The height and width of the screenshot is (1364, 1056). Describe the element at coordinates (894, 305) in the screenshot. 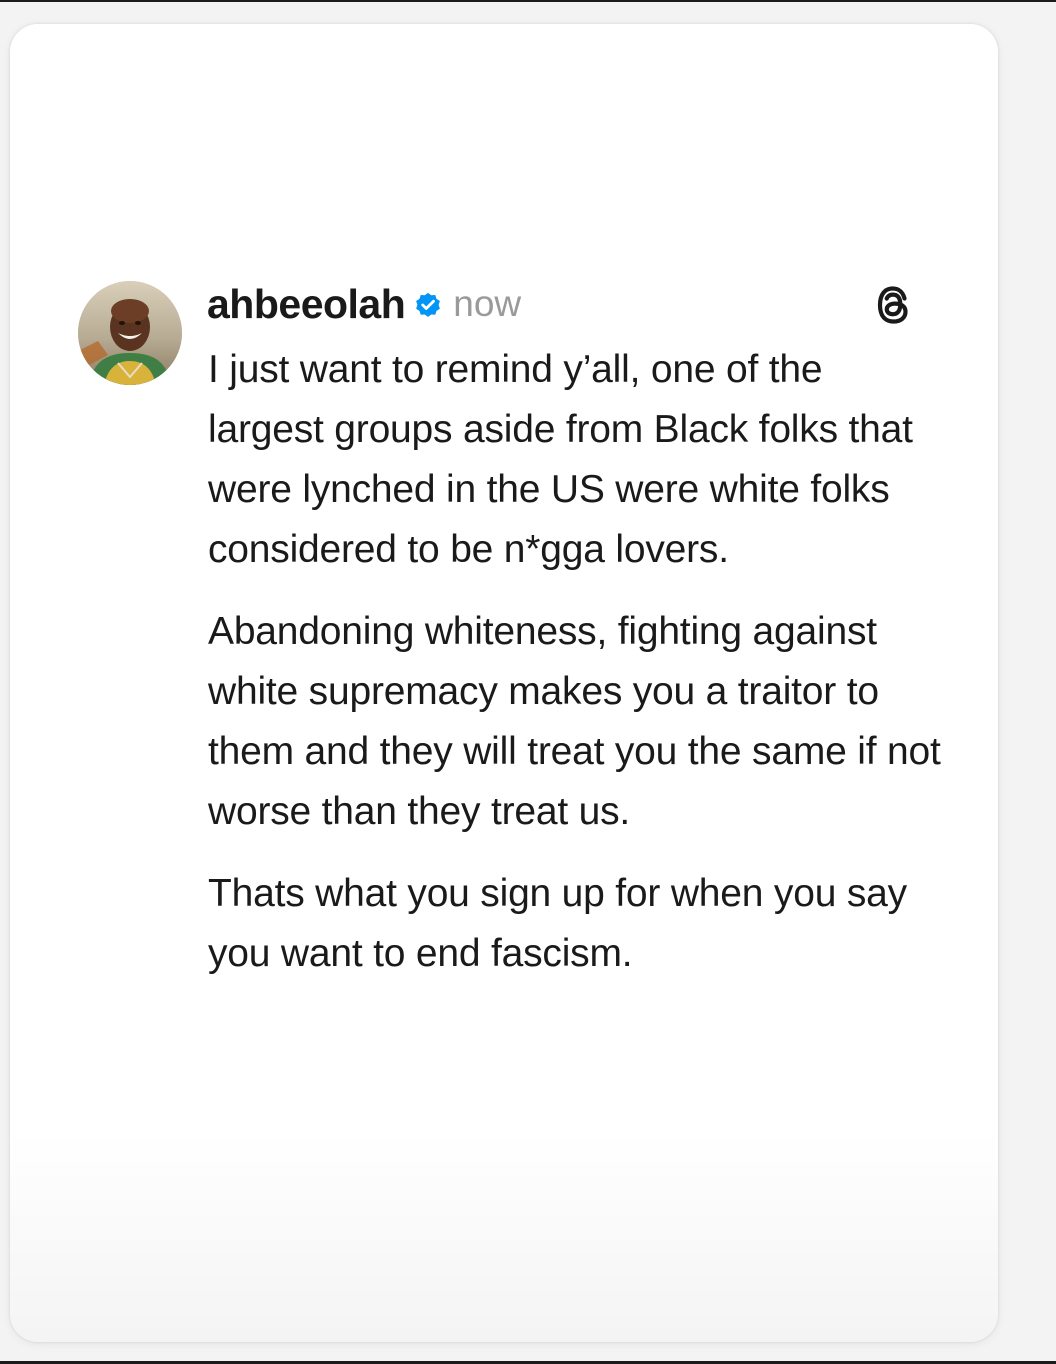

I see `threads-logo-icon` at that location.